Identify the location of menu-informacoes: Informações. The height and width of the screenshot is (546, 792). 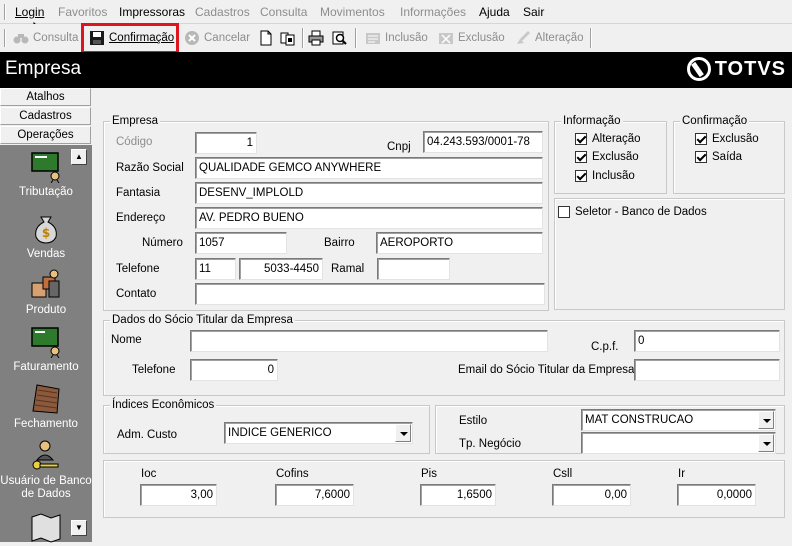
(433, 12).